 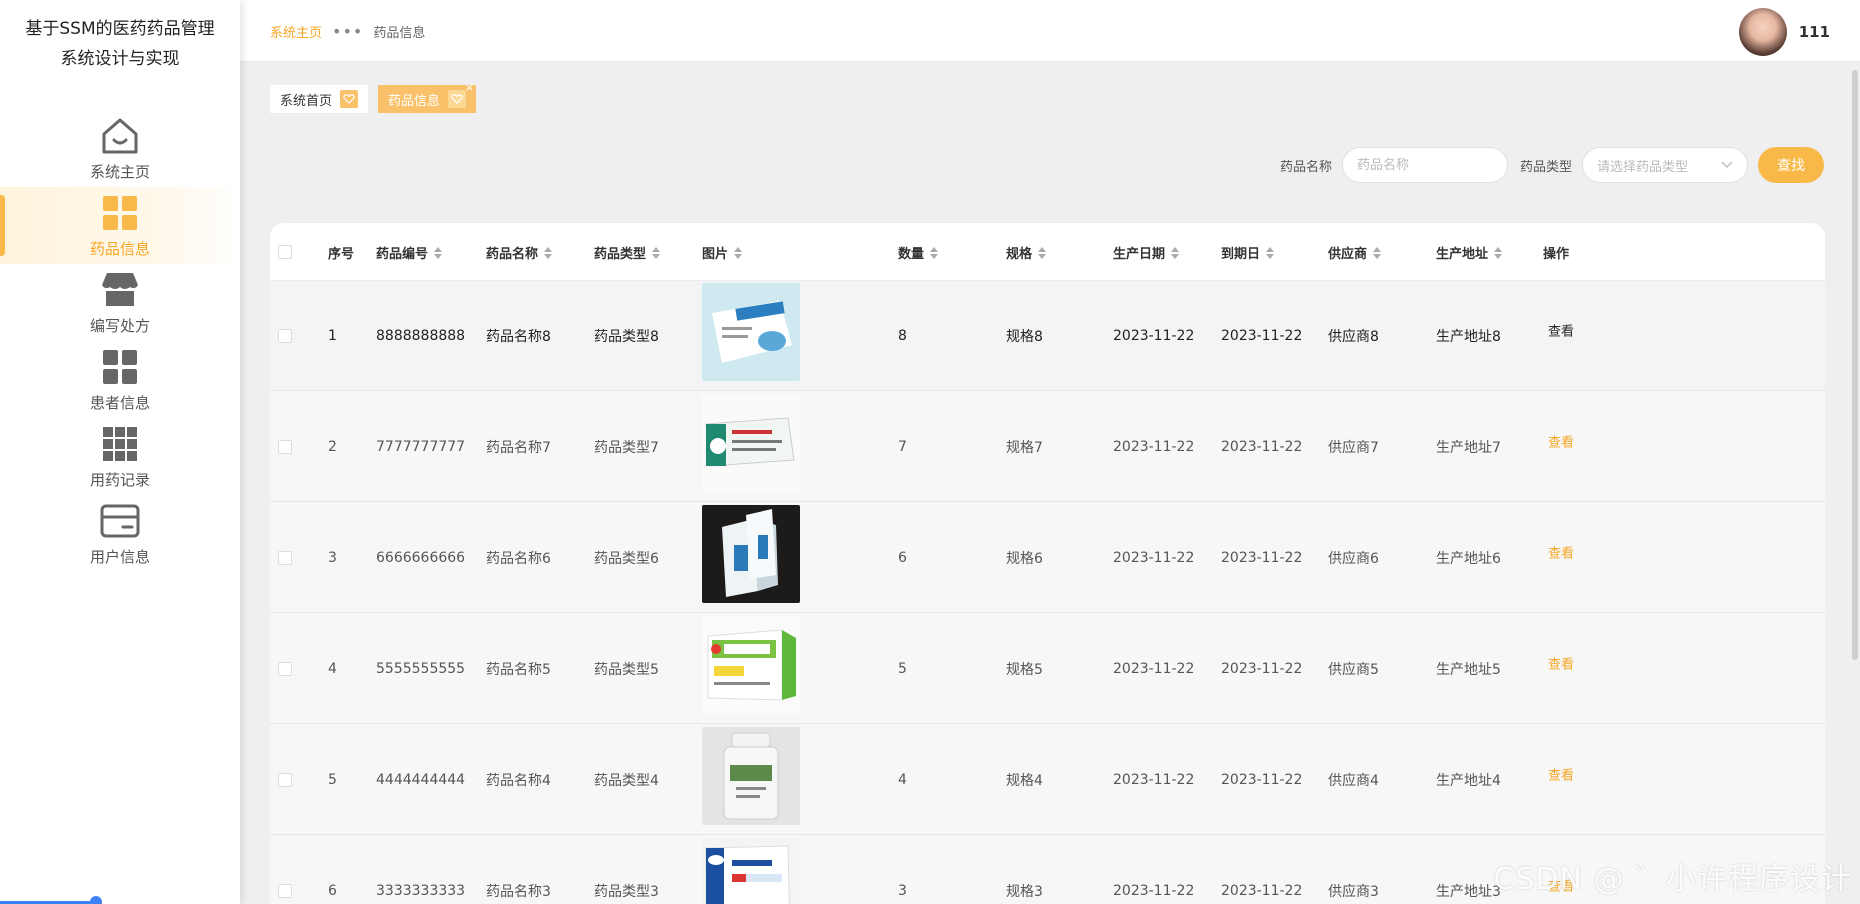 I want to click on user-menu: 111, so click(x=1784, y=32).